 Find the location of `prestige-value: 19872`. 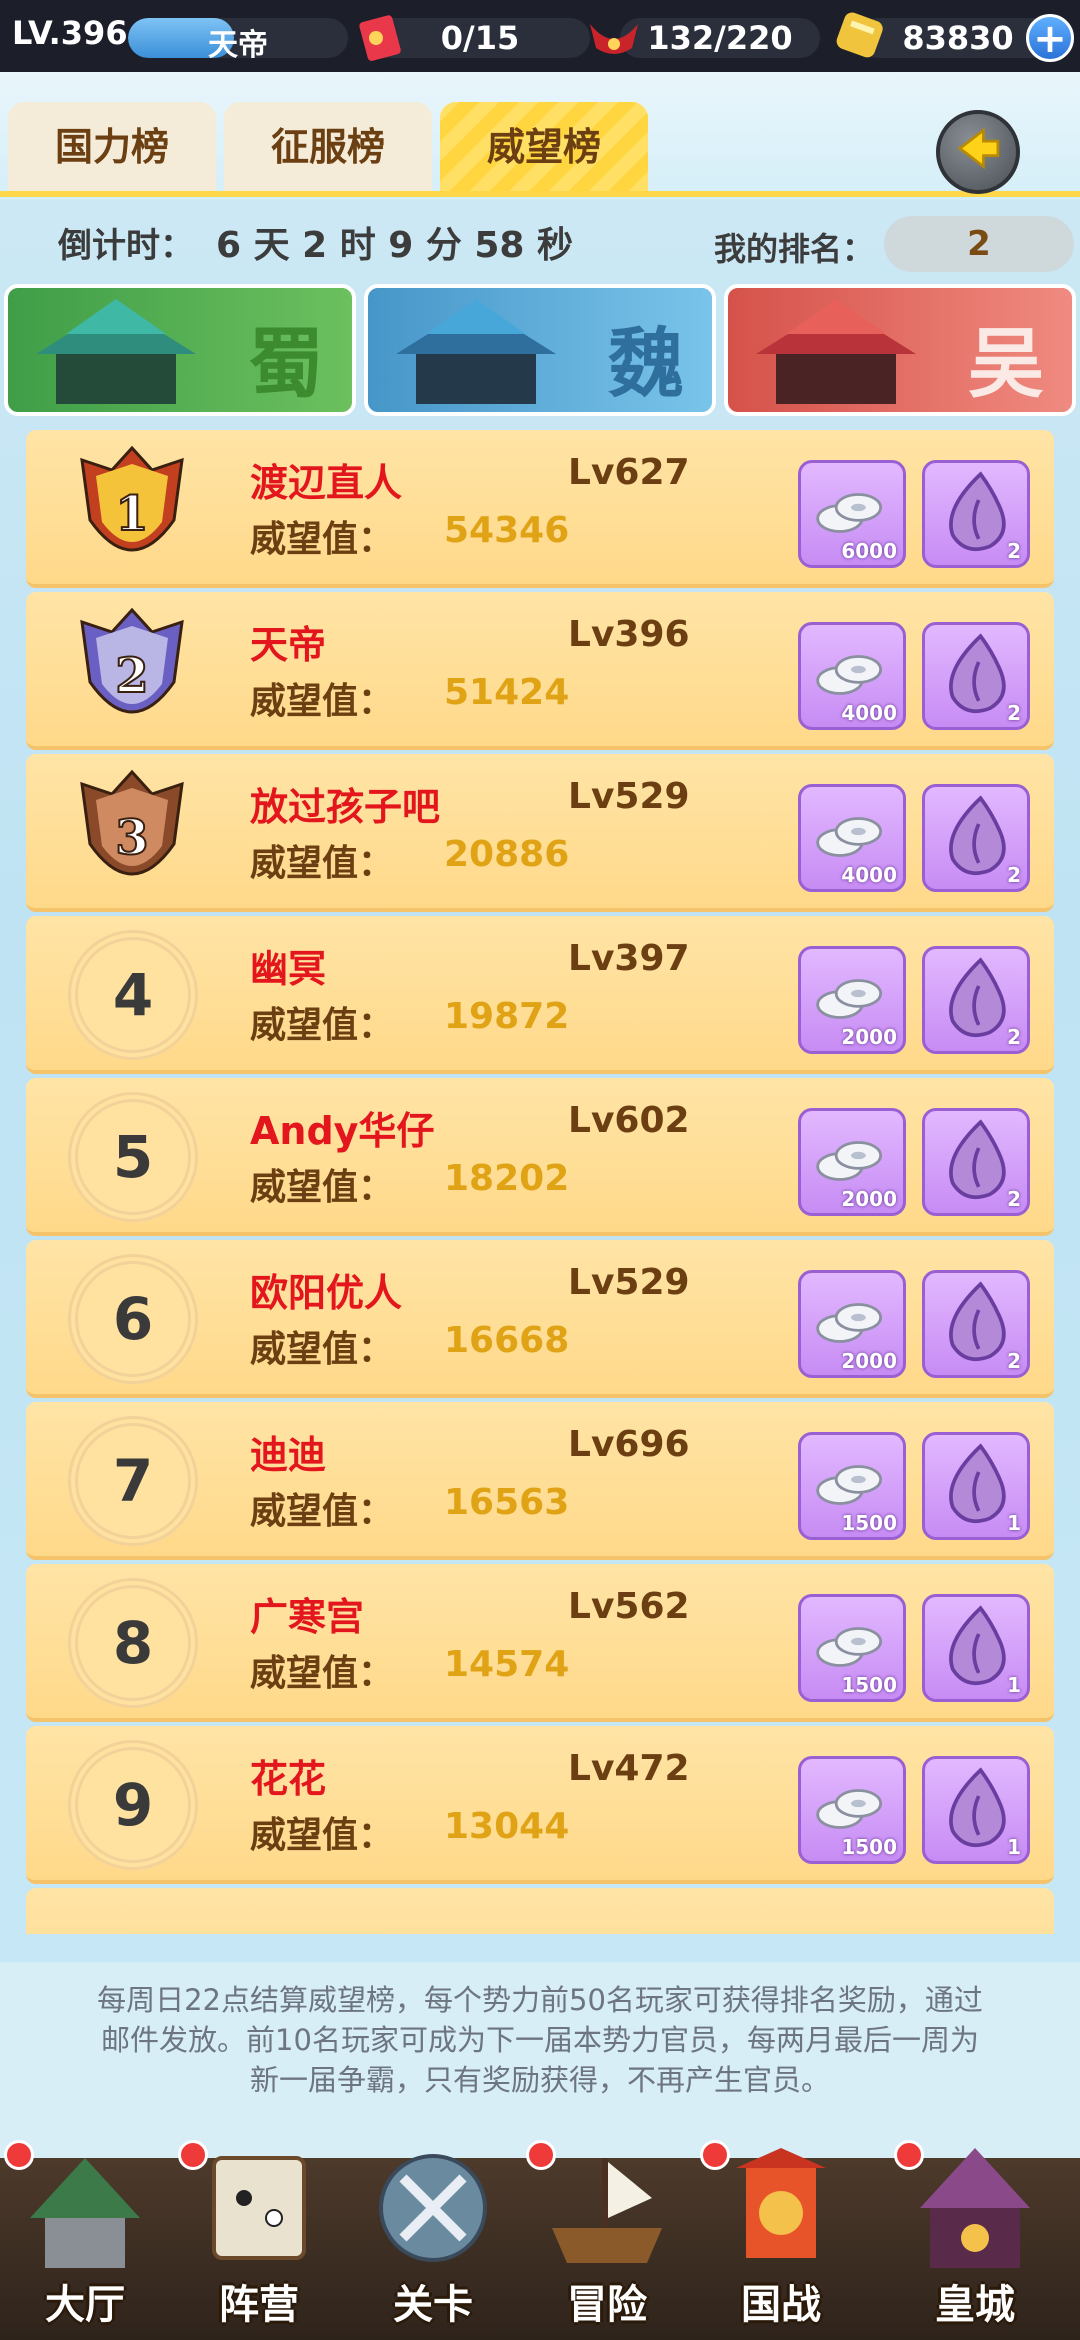

prestige-value: 19872 is located at coordinates (507, 1016).